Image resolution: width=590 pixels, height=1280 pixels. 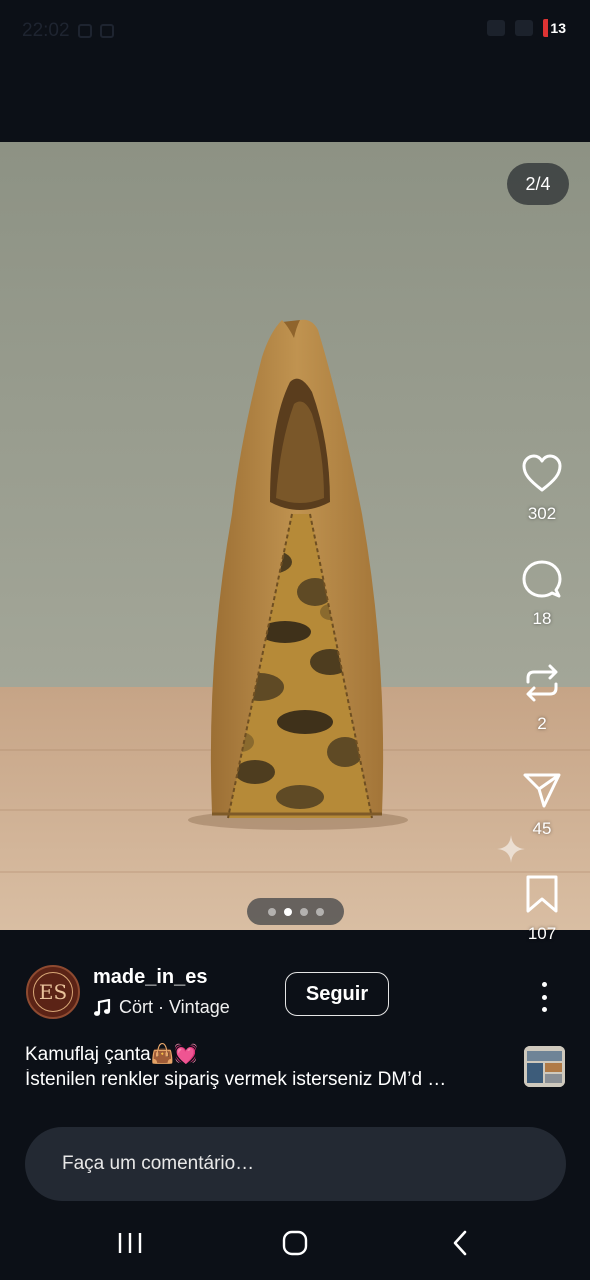 I want to click on signal-icon, so click(x=524, y=28).